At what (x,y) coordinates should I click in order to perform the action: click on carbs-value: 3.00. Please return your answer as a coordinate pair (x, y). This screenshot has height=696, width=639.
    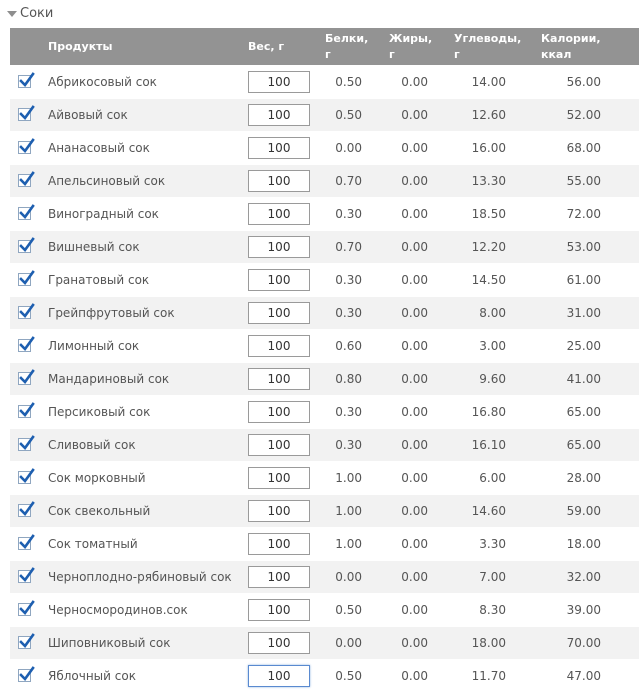
    Looking at the image, I should click on (492, 346).